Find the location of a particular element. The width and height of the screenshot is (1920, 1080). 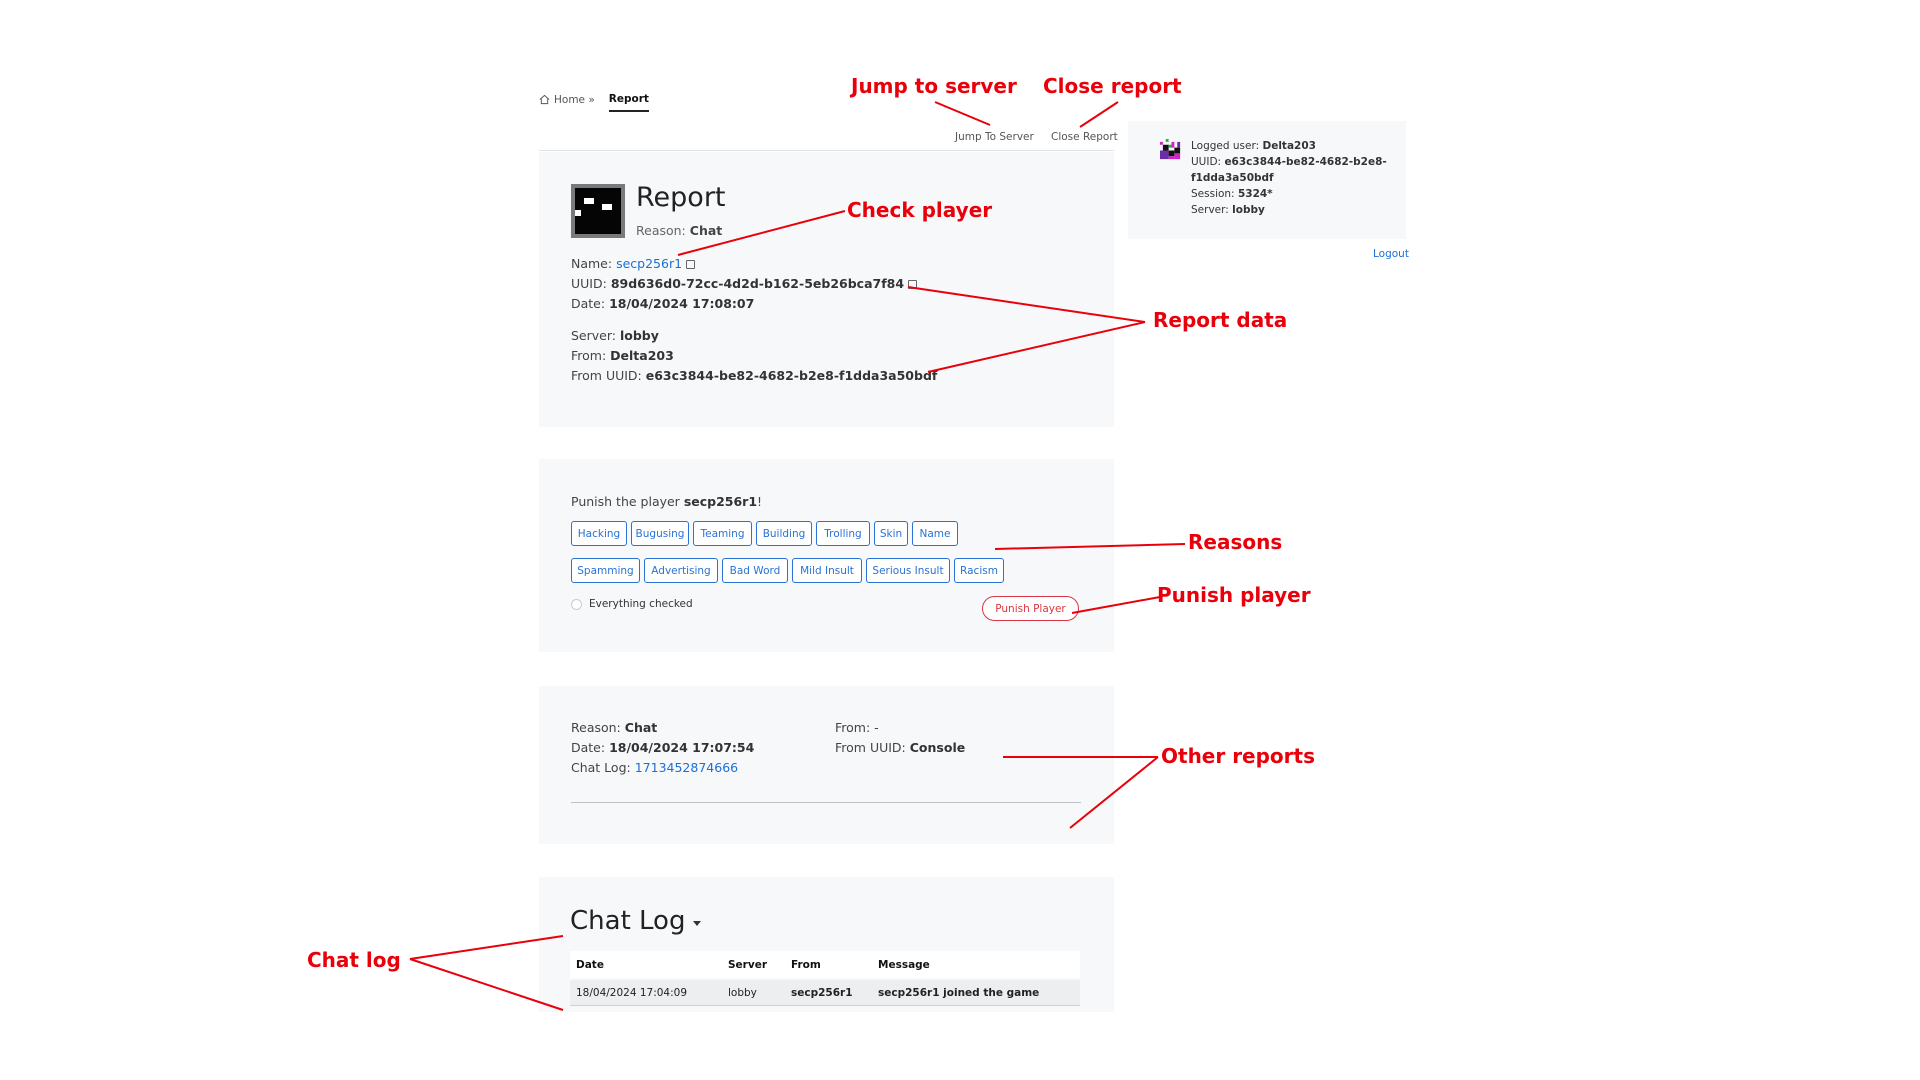

close-report-link: Close Report is located at coordinates (1084, 137).